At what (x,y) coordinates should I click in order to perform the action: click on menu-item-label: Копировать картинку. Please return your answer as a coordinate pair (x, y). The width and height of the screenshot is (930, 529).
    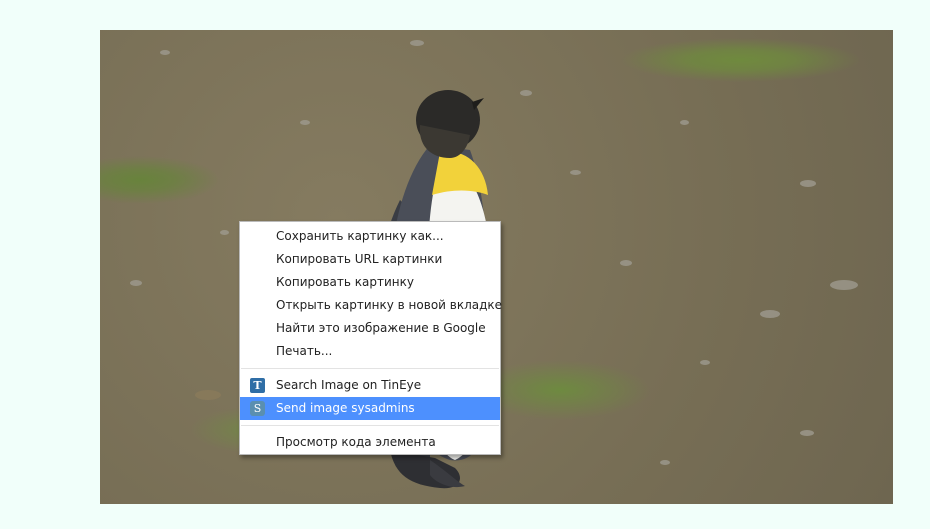
    Looking at the image, I should click on (345, 282).